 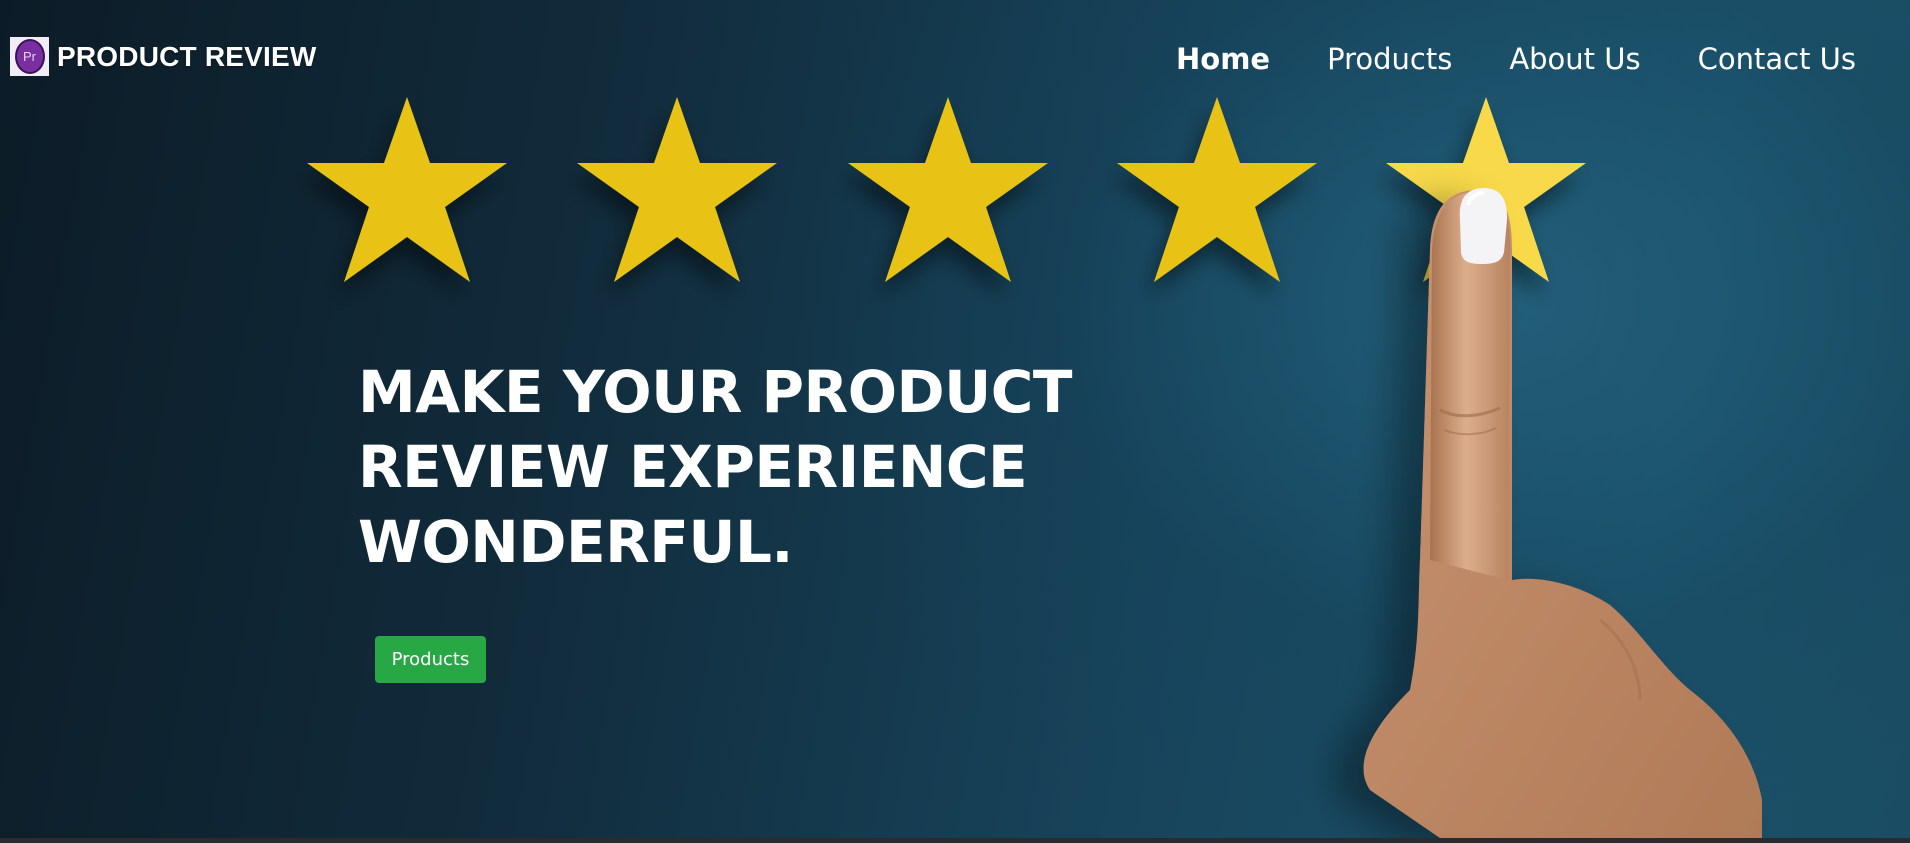 I want to click on logo-letters: Pr, so click(x=29, y=56).